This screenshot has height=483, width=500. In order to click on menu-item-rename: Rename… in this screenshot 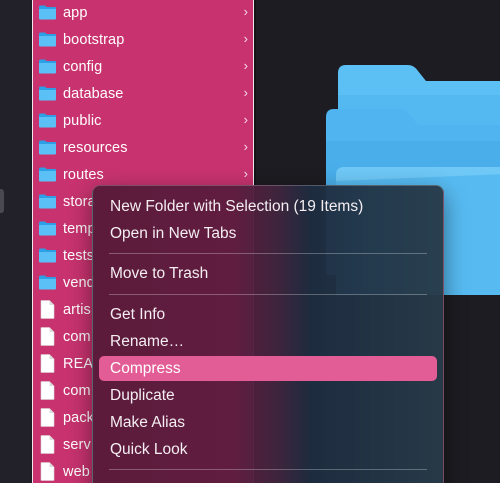, I will do `click(268, 341)`.